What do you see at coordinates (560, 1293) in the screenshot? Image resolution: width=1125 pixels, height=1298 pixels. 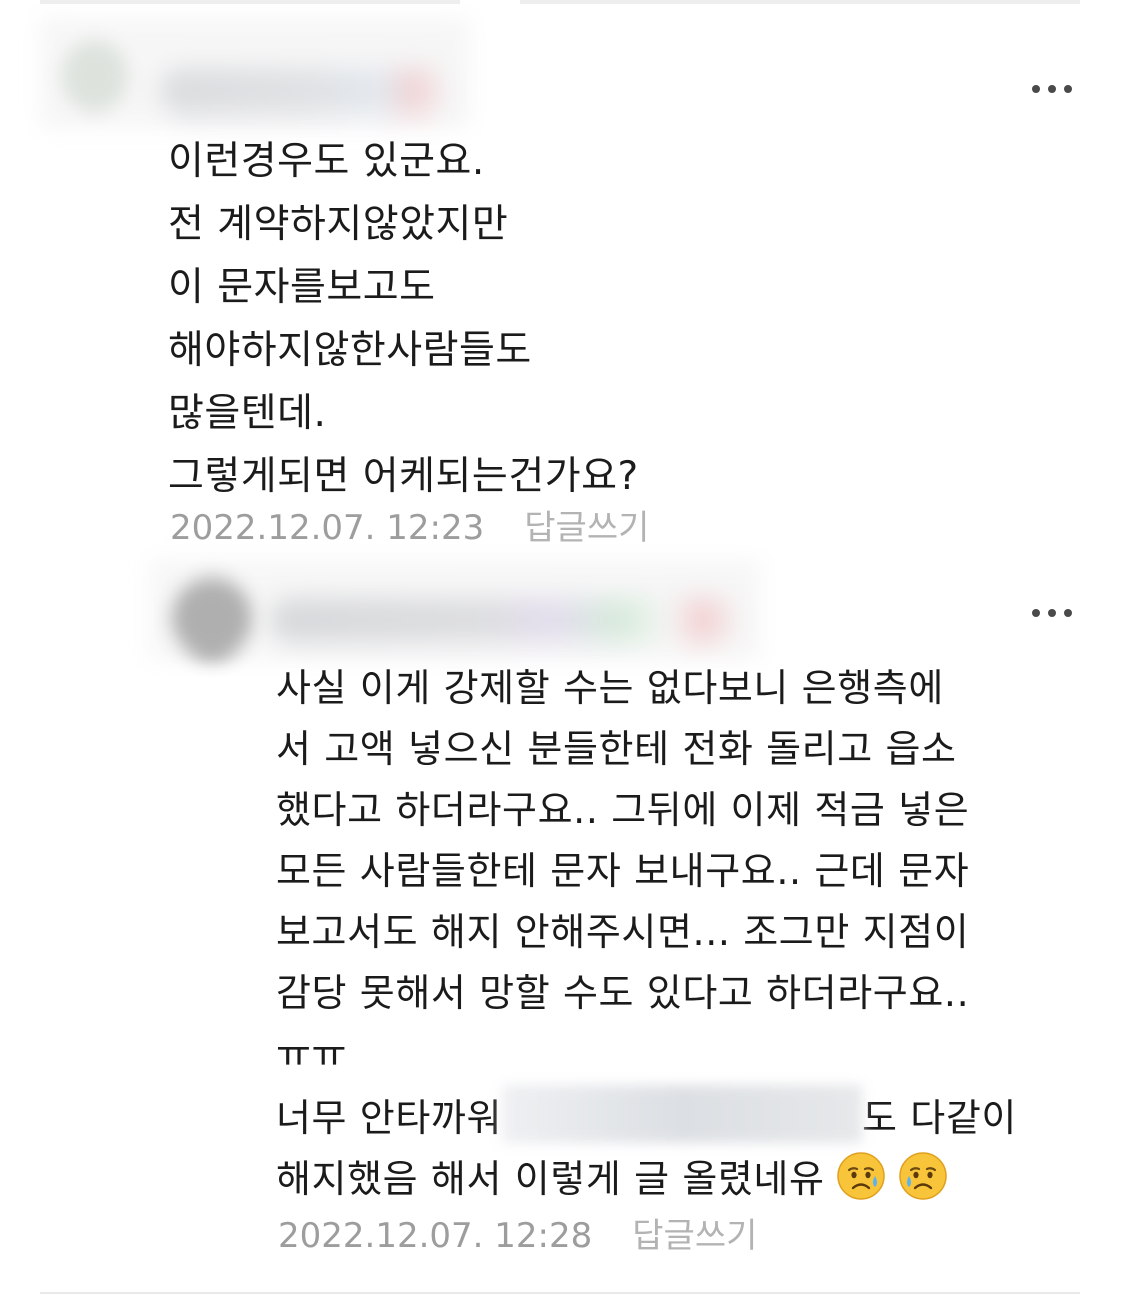 I see `bottom-divider` at bounding box center [560, 1293].